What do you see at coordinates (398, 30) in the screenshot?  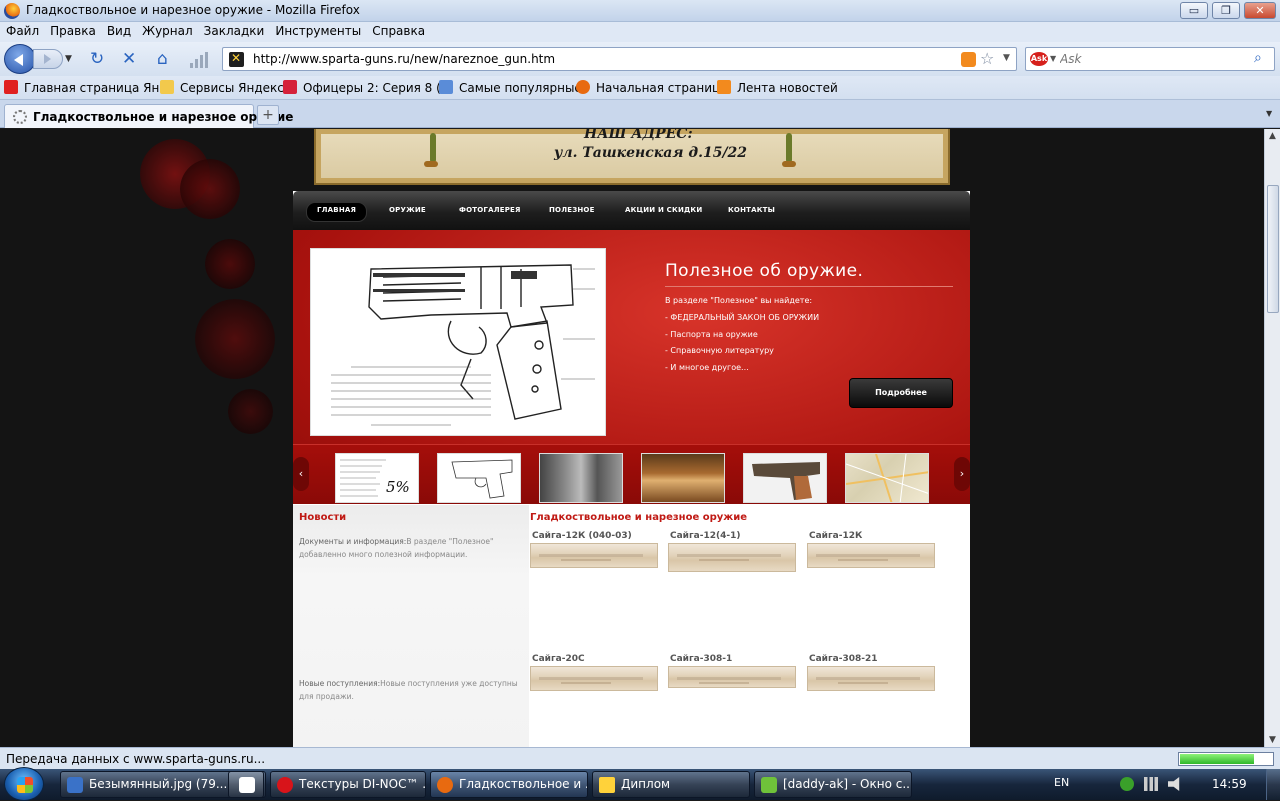 I see `menu-help: Справка` at bounding box center [398, 30].